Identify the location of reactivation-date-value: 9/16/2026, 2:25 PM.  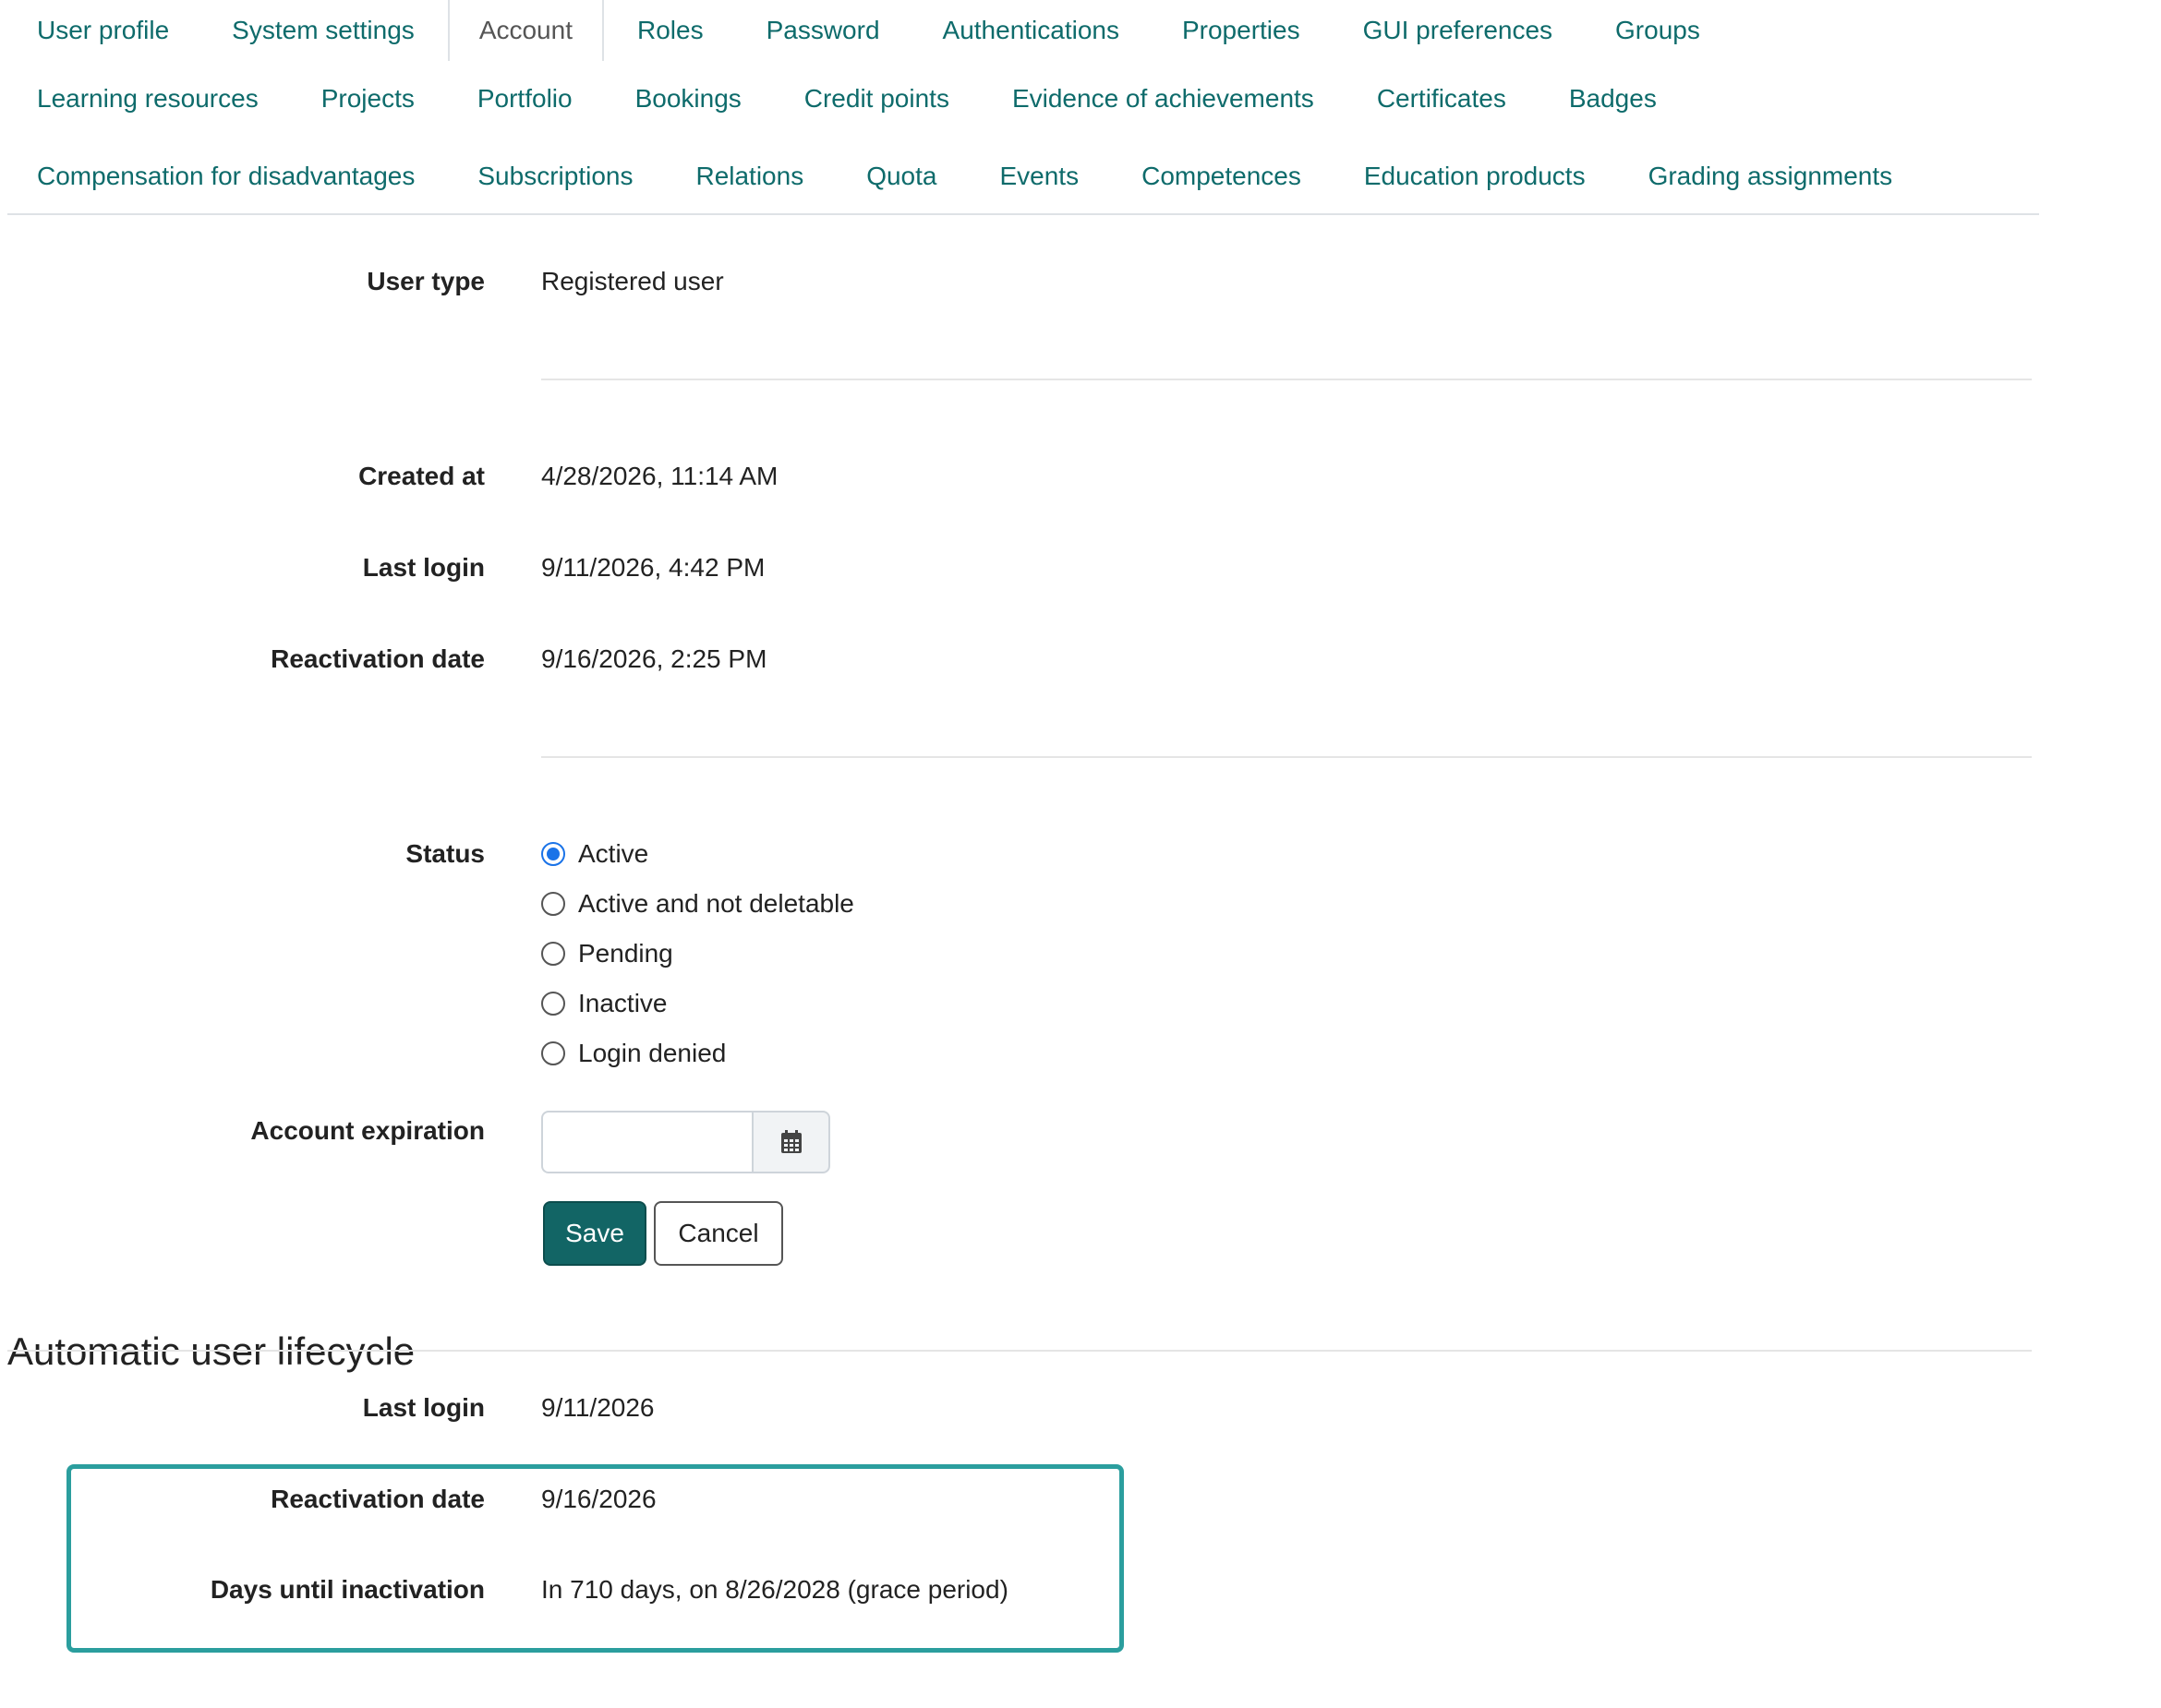
(654, 658).